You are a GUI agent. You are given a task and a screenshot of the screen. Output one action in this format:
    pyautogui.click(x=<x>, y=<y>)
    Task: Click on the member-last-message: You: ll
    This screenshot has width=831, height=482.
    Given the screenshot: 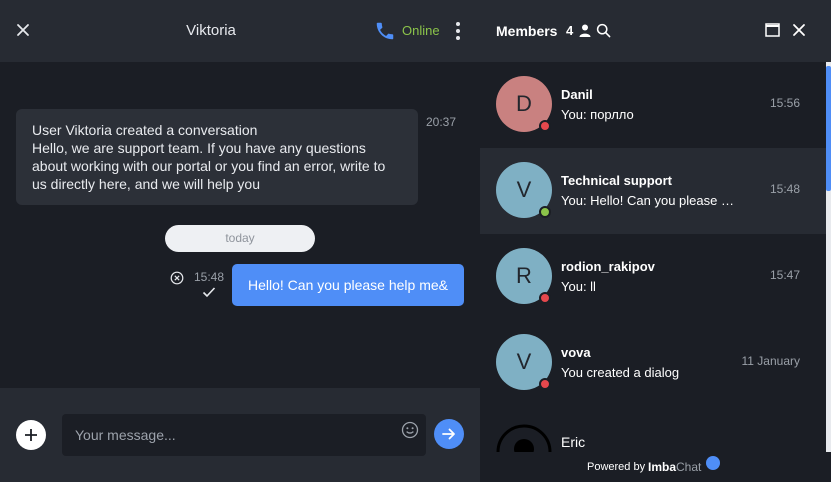 What is the action you would take?
    pyautogui.click(x=578, y=286)
    